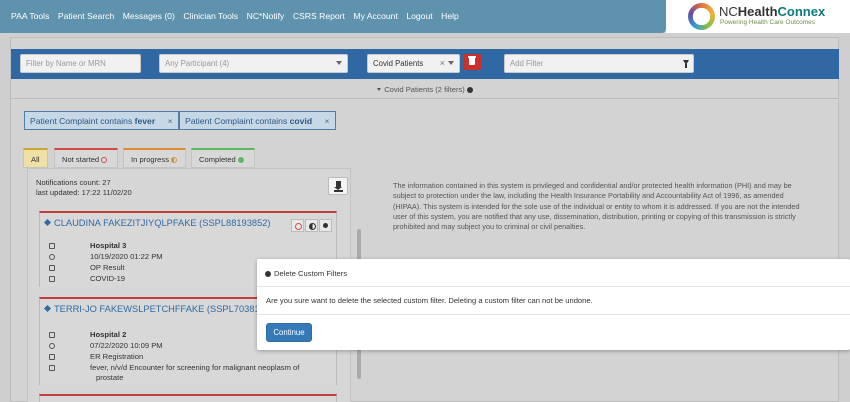 Image resolution: width=850 pixels, height=402 pixels. I want to click on shield-icon, so click(52, 268).